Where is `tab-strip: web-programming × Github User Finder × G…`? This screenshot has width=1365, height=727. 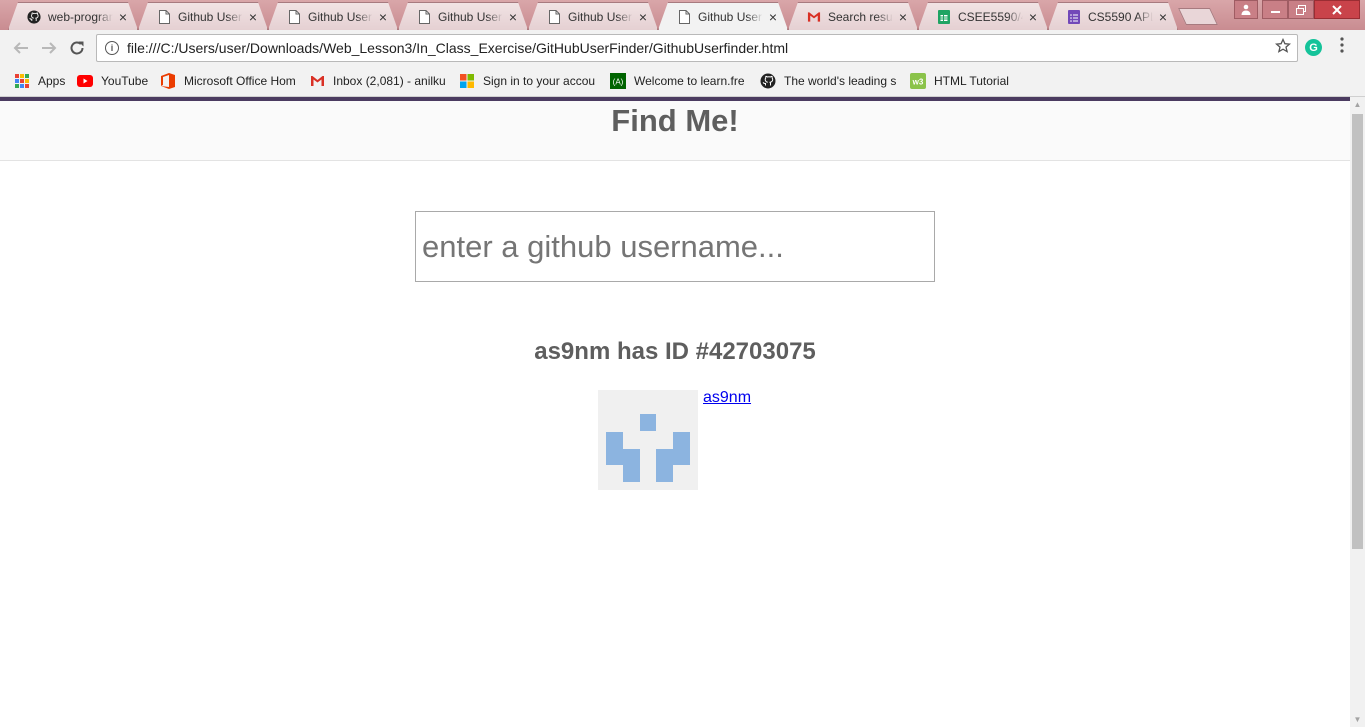 tab-strip: web-programming × Github User Finder × G… is located at coordinates (682, 15).